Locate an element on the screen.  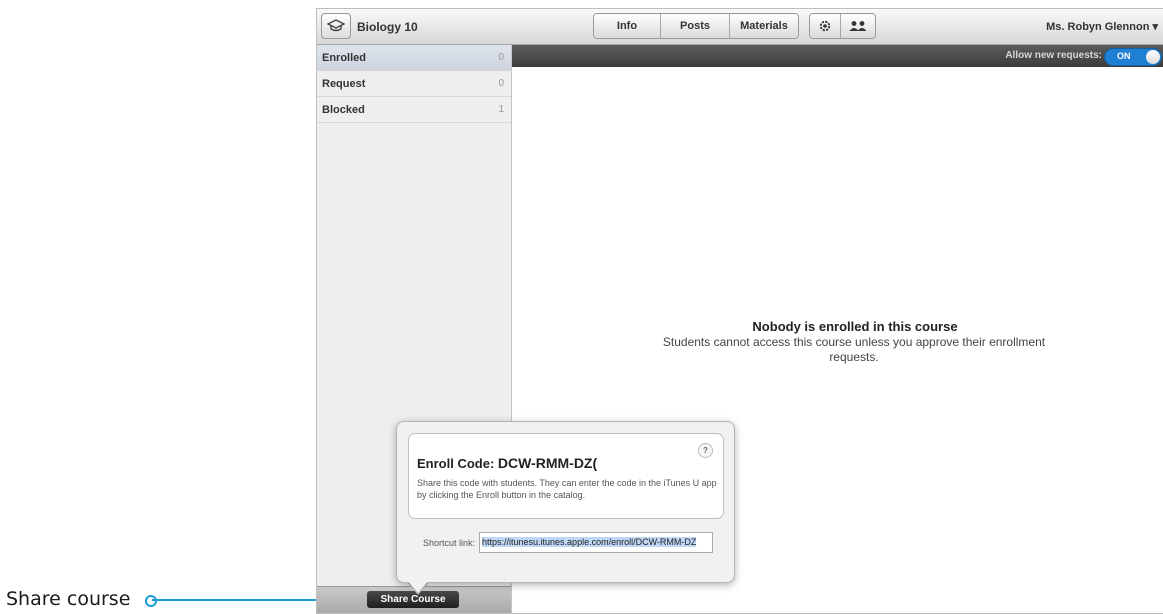
gear-icon is located at coordinates (825, 26).